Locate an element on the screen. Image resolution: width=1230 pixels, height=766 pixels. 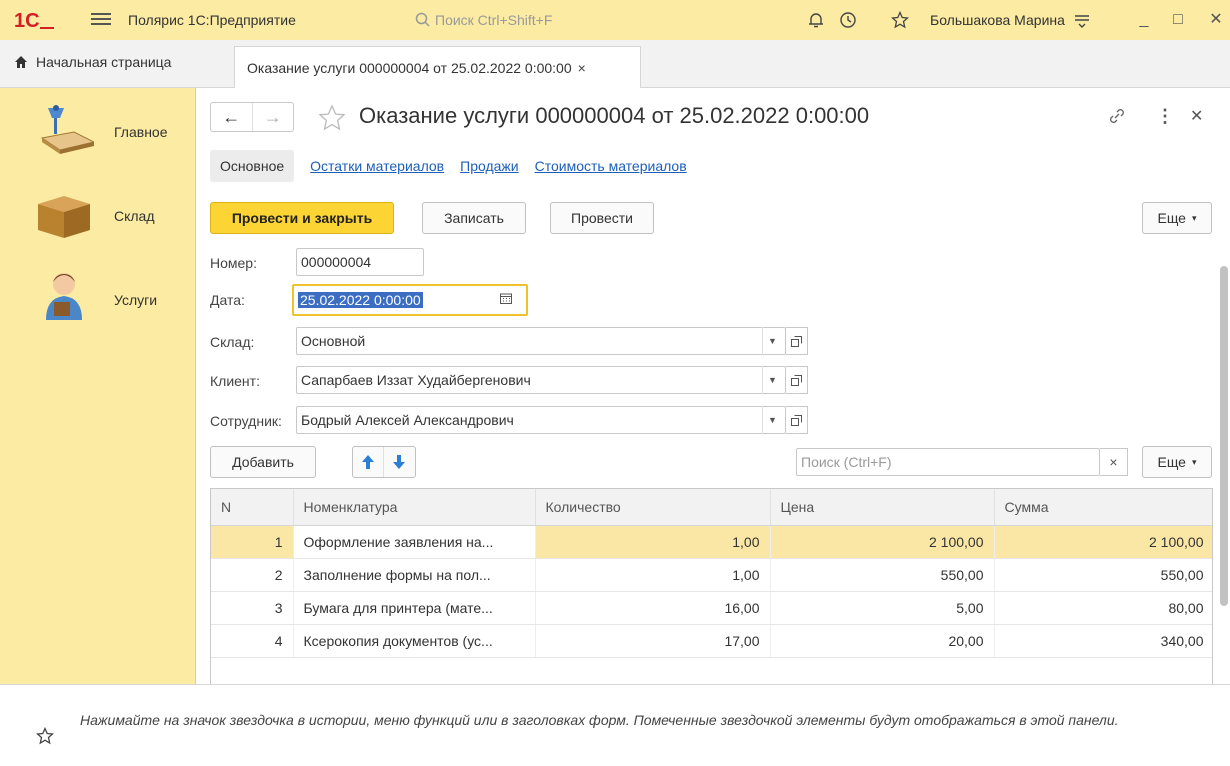
form-more-icon: ⋮ is located at coordinates (1165, 116).